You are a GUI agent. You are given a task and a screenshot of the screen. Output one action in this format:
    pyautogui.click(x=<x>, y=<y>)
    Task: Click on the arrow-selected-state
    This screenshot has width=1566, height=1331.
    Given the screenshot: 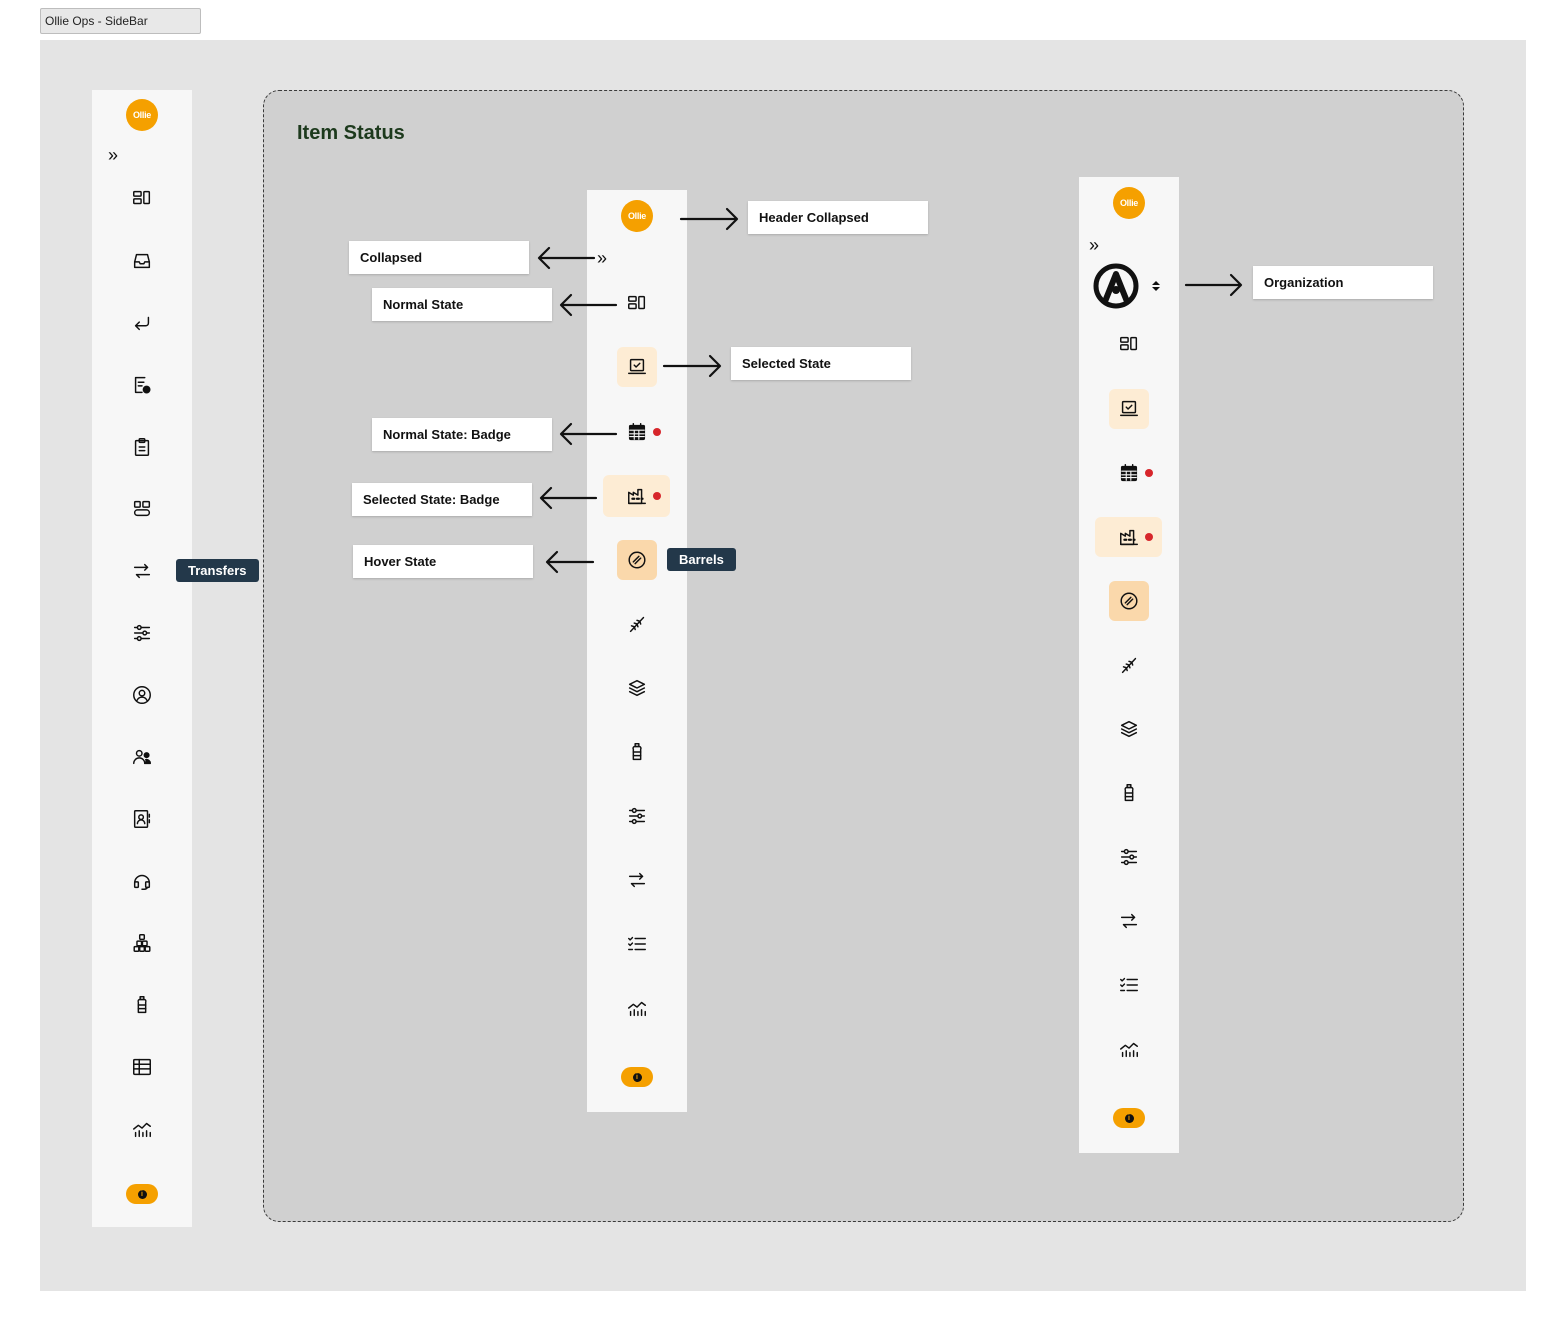 What is the action you would take?
    pyautogui.click(x=692, y=366)
    